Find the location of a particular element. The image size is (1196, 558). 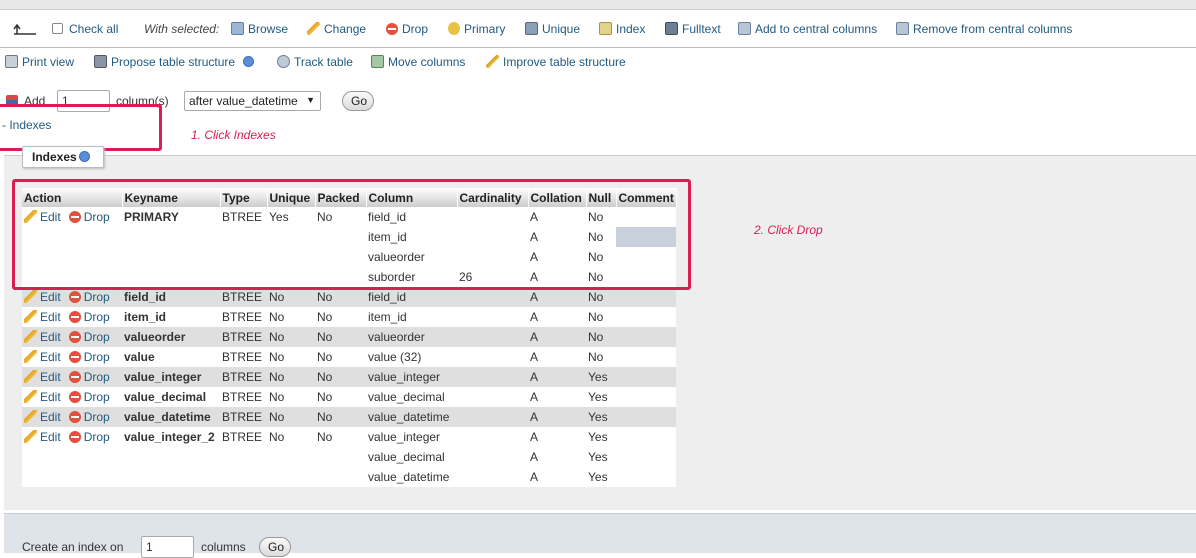

check-all-checkbox is located at coordinates (57, 28).